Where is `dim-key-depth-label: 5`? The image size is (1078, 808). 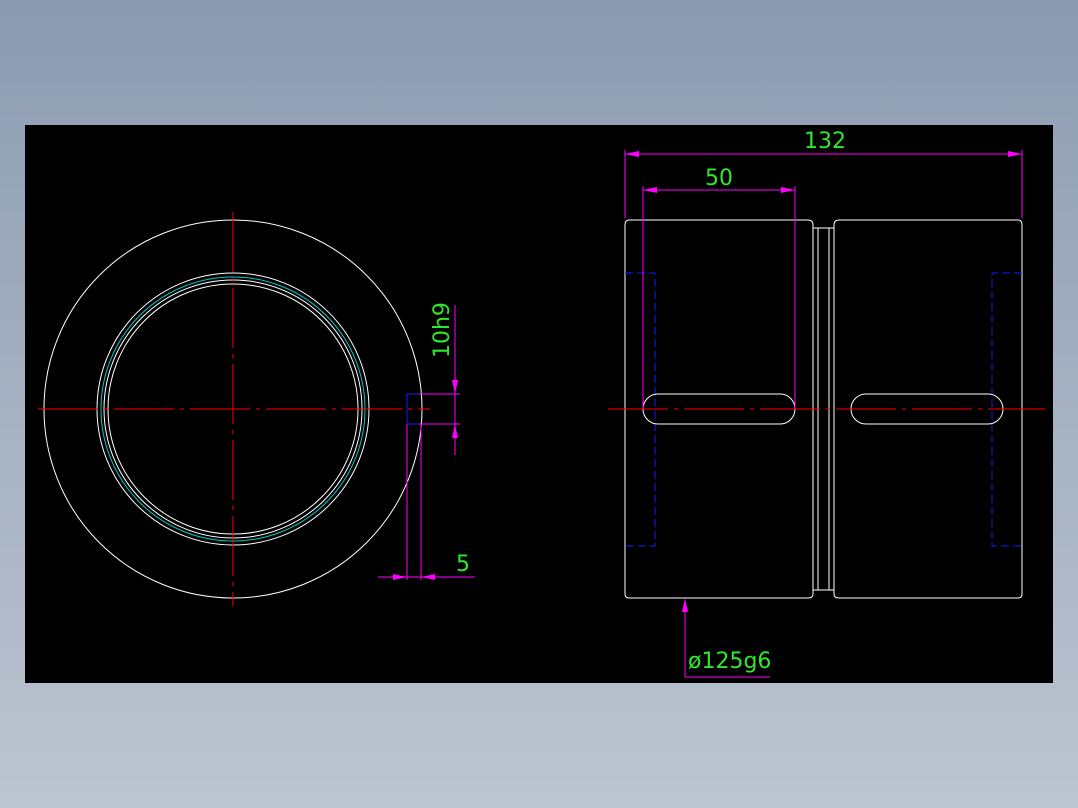
dim-key-depth-label: 5 is located at coordinates (463, 564).